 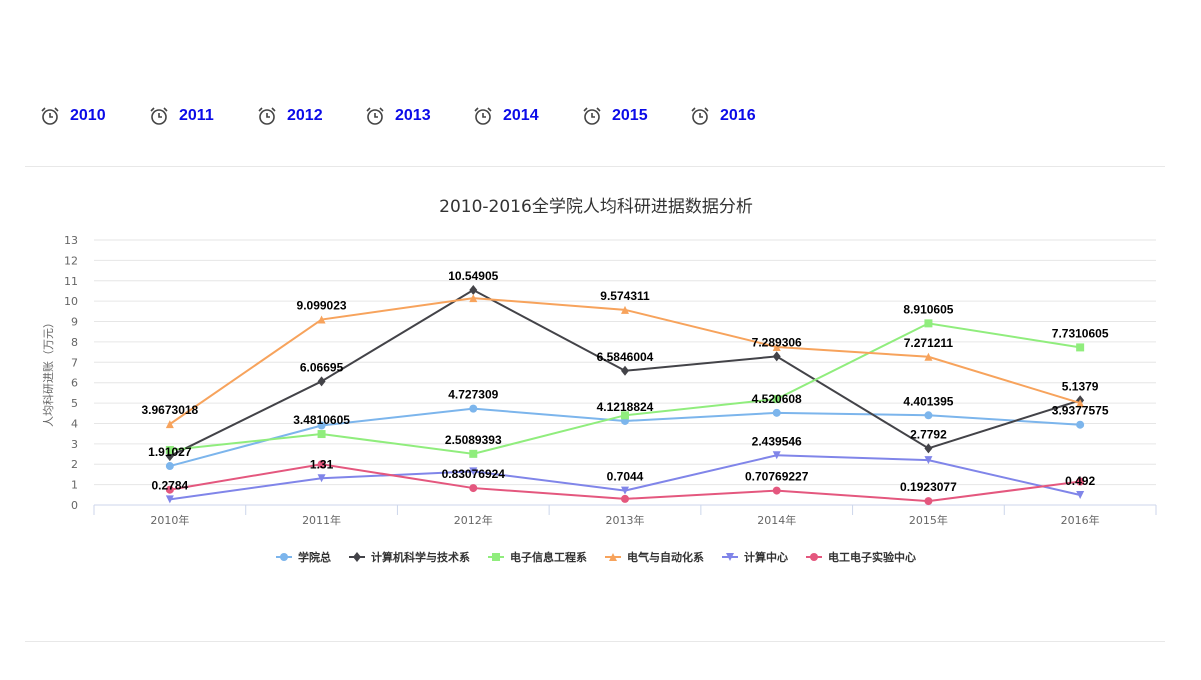 What do you see at coordinates (777, 342) in the screenshot?
I see `data-label: 7.289306` at bounding box center [777, 342].